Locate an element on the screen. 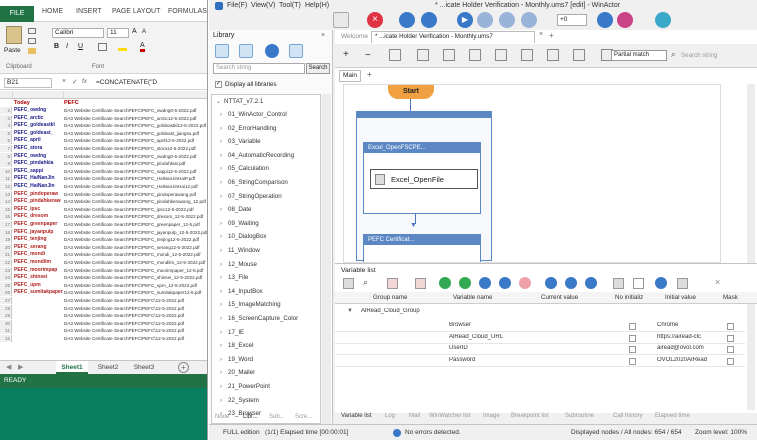 The width and height of the screenshot is (757, 440). add-variable-icon is located at coordinates (465, 283).